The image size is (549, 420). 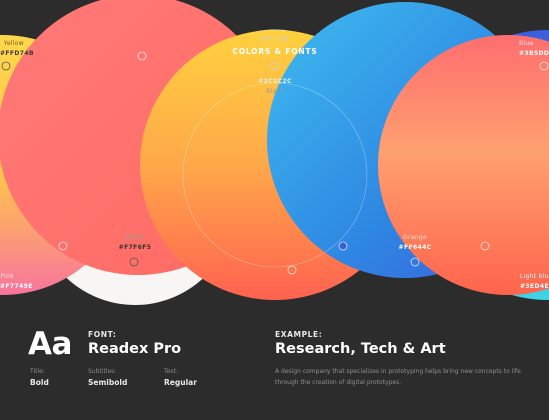 What do you see at coordinates (50, 344) in the screenshot?
I see `font-sample: Aa` at bounding box center [50, 344].